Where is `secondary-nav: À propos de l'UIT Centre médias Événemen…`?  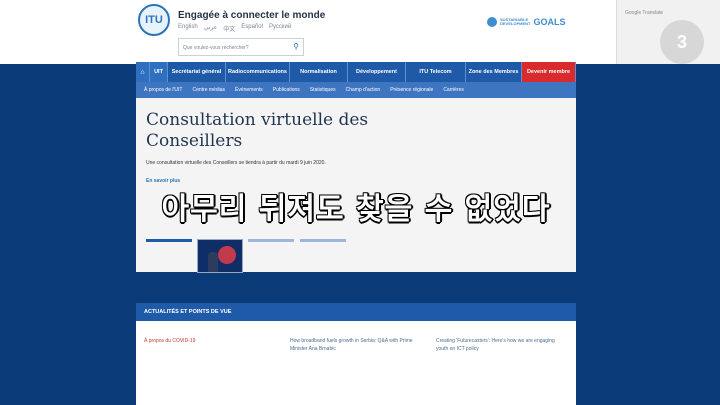 secondary-nav: À propos de l'UIT Centre médias Événemen… is located at coordinates (356, 90).